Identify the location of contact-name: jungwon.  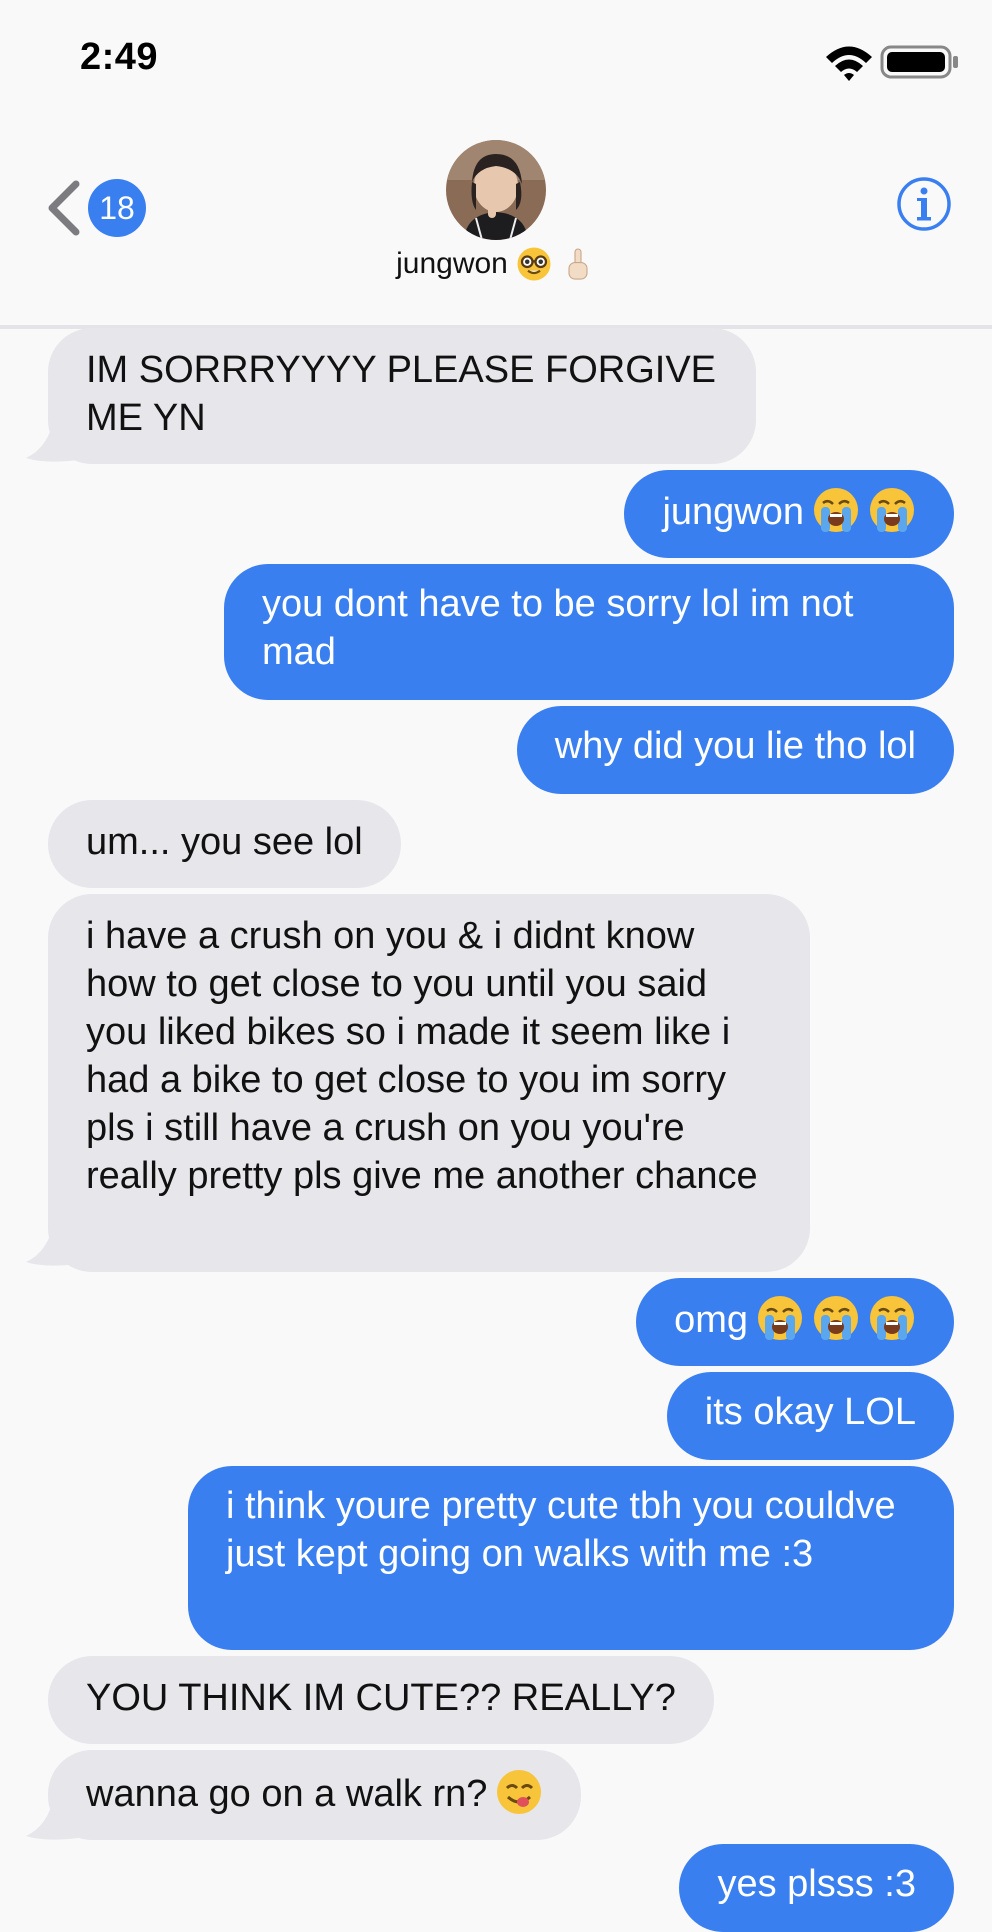
(452, 263).